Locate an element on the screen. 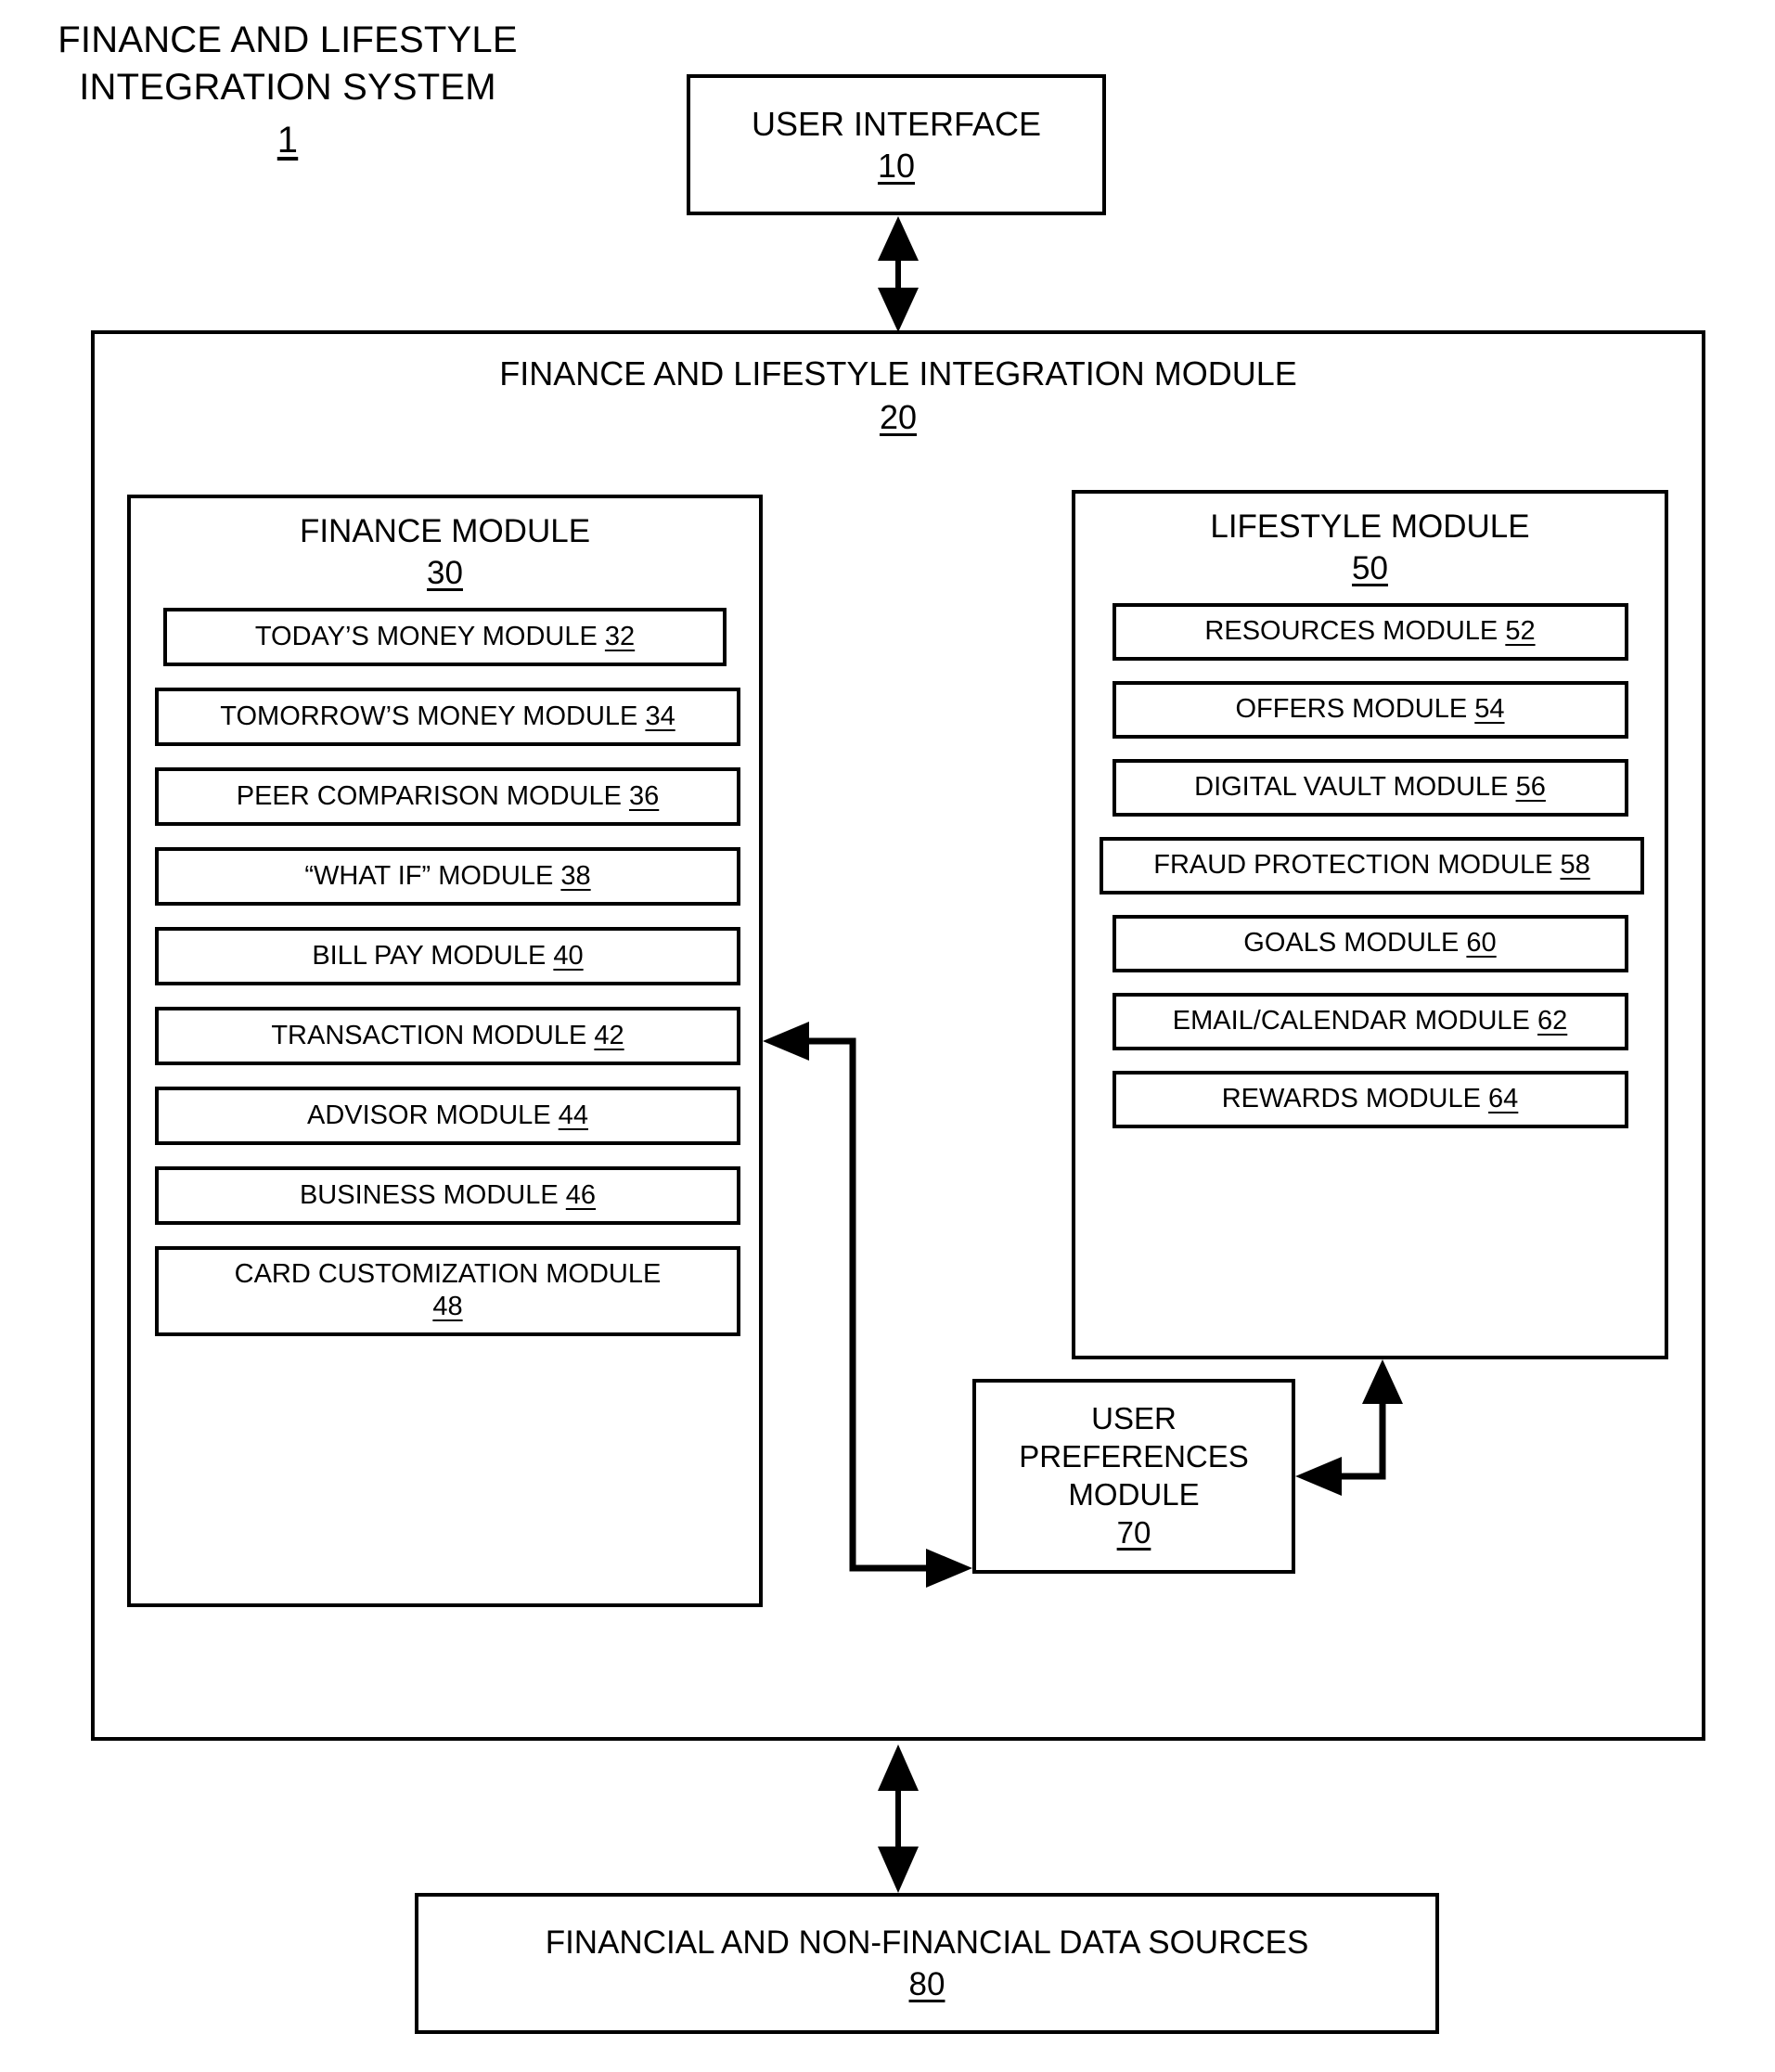  finance-submodule-tomorrows-money: TOMORROW’S MONEY MODULE 34 is located at coordinates (447, 716).